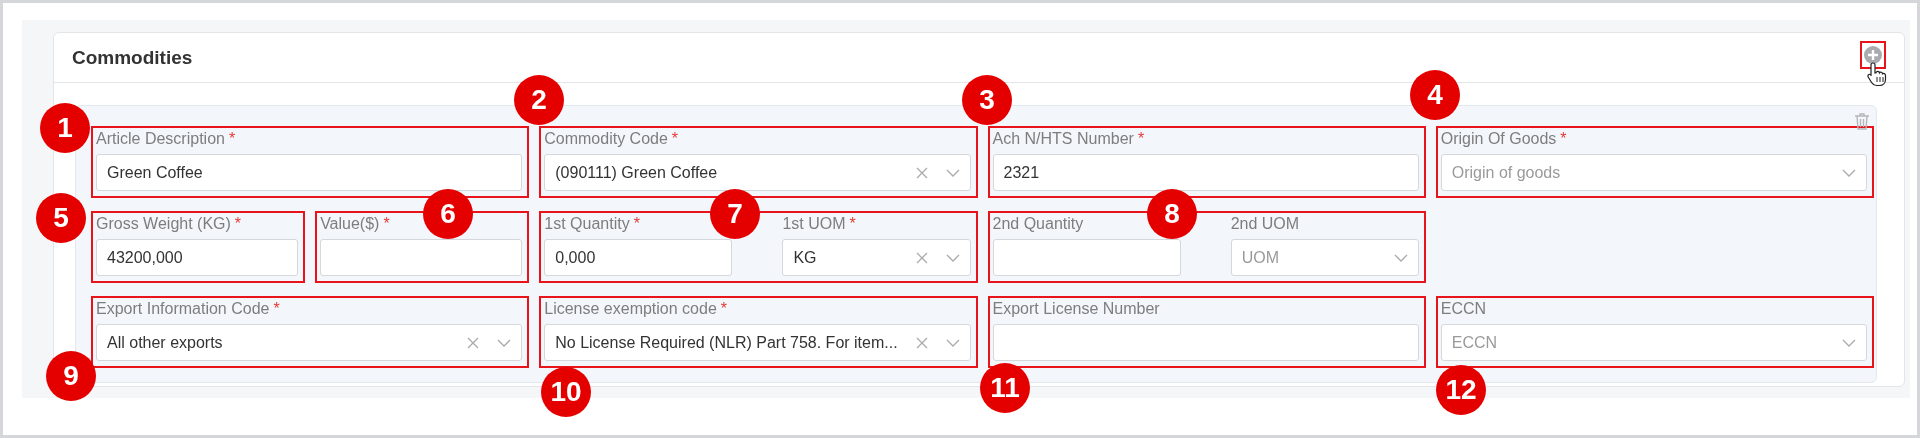 This screenshot has width=1920, height=438. Describe the element at coordinates (169, 224) in the screenshot. I see `field-label: Gross Weight (KG) *` at that location.